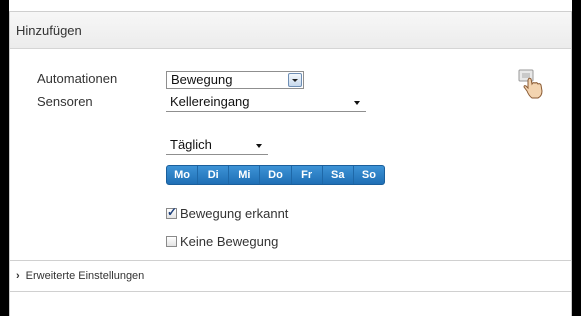 This screenshot has width=581, height=316. Describe the element at coordinates (234, 213) in the screenshot. I see `checkbox-label: Bewegung erkannt` at that location.